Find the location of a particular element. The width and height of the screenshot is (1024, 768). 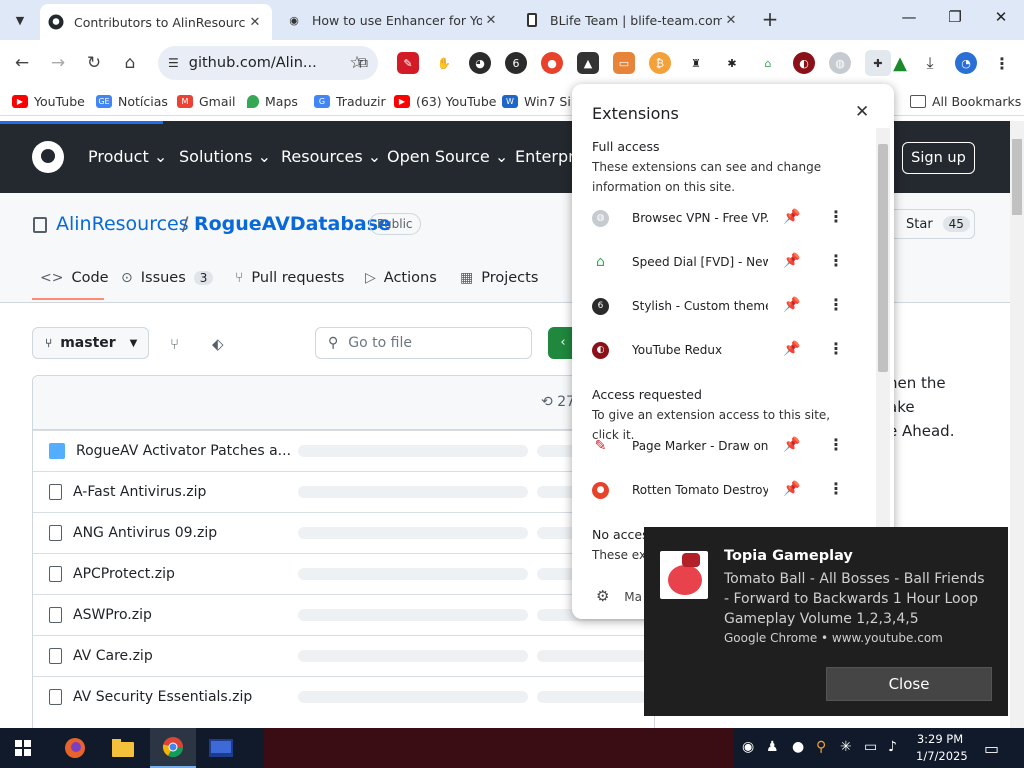

extensions-puzzle-icon: ✚ is located at coordinates (878, 63).